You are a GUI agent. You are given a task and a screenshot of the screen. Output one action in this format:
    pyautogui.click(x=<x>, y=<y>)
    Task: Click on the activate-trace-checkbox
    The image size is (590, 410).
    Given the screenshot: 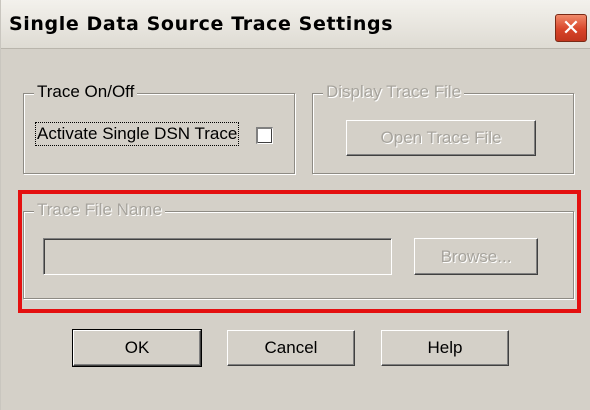 What is the action you would take?
    pyautogui.click(x=264, y=135)
    